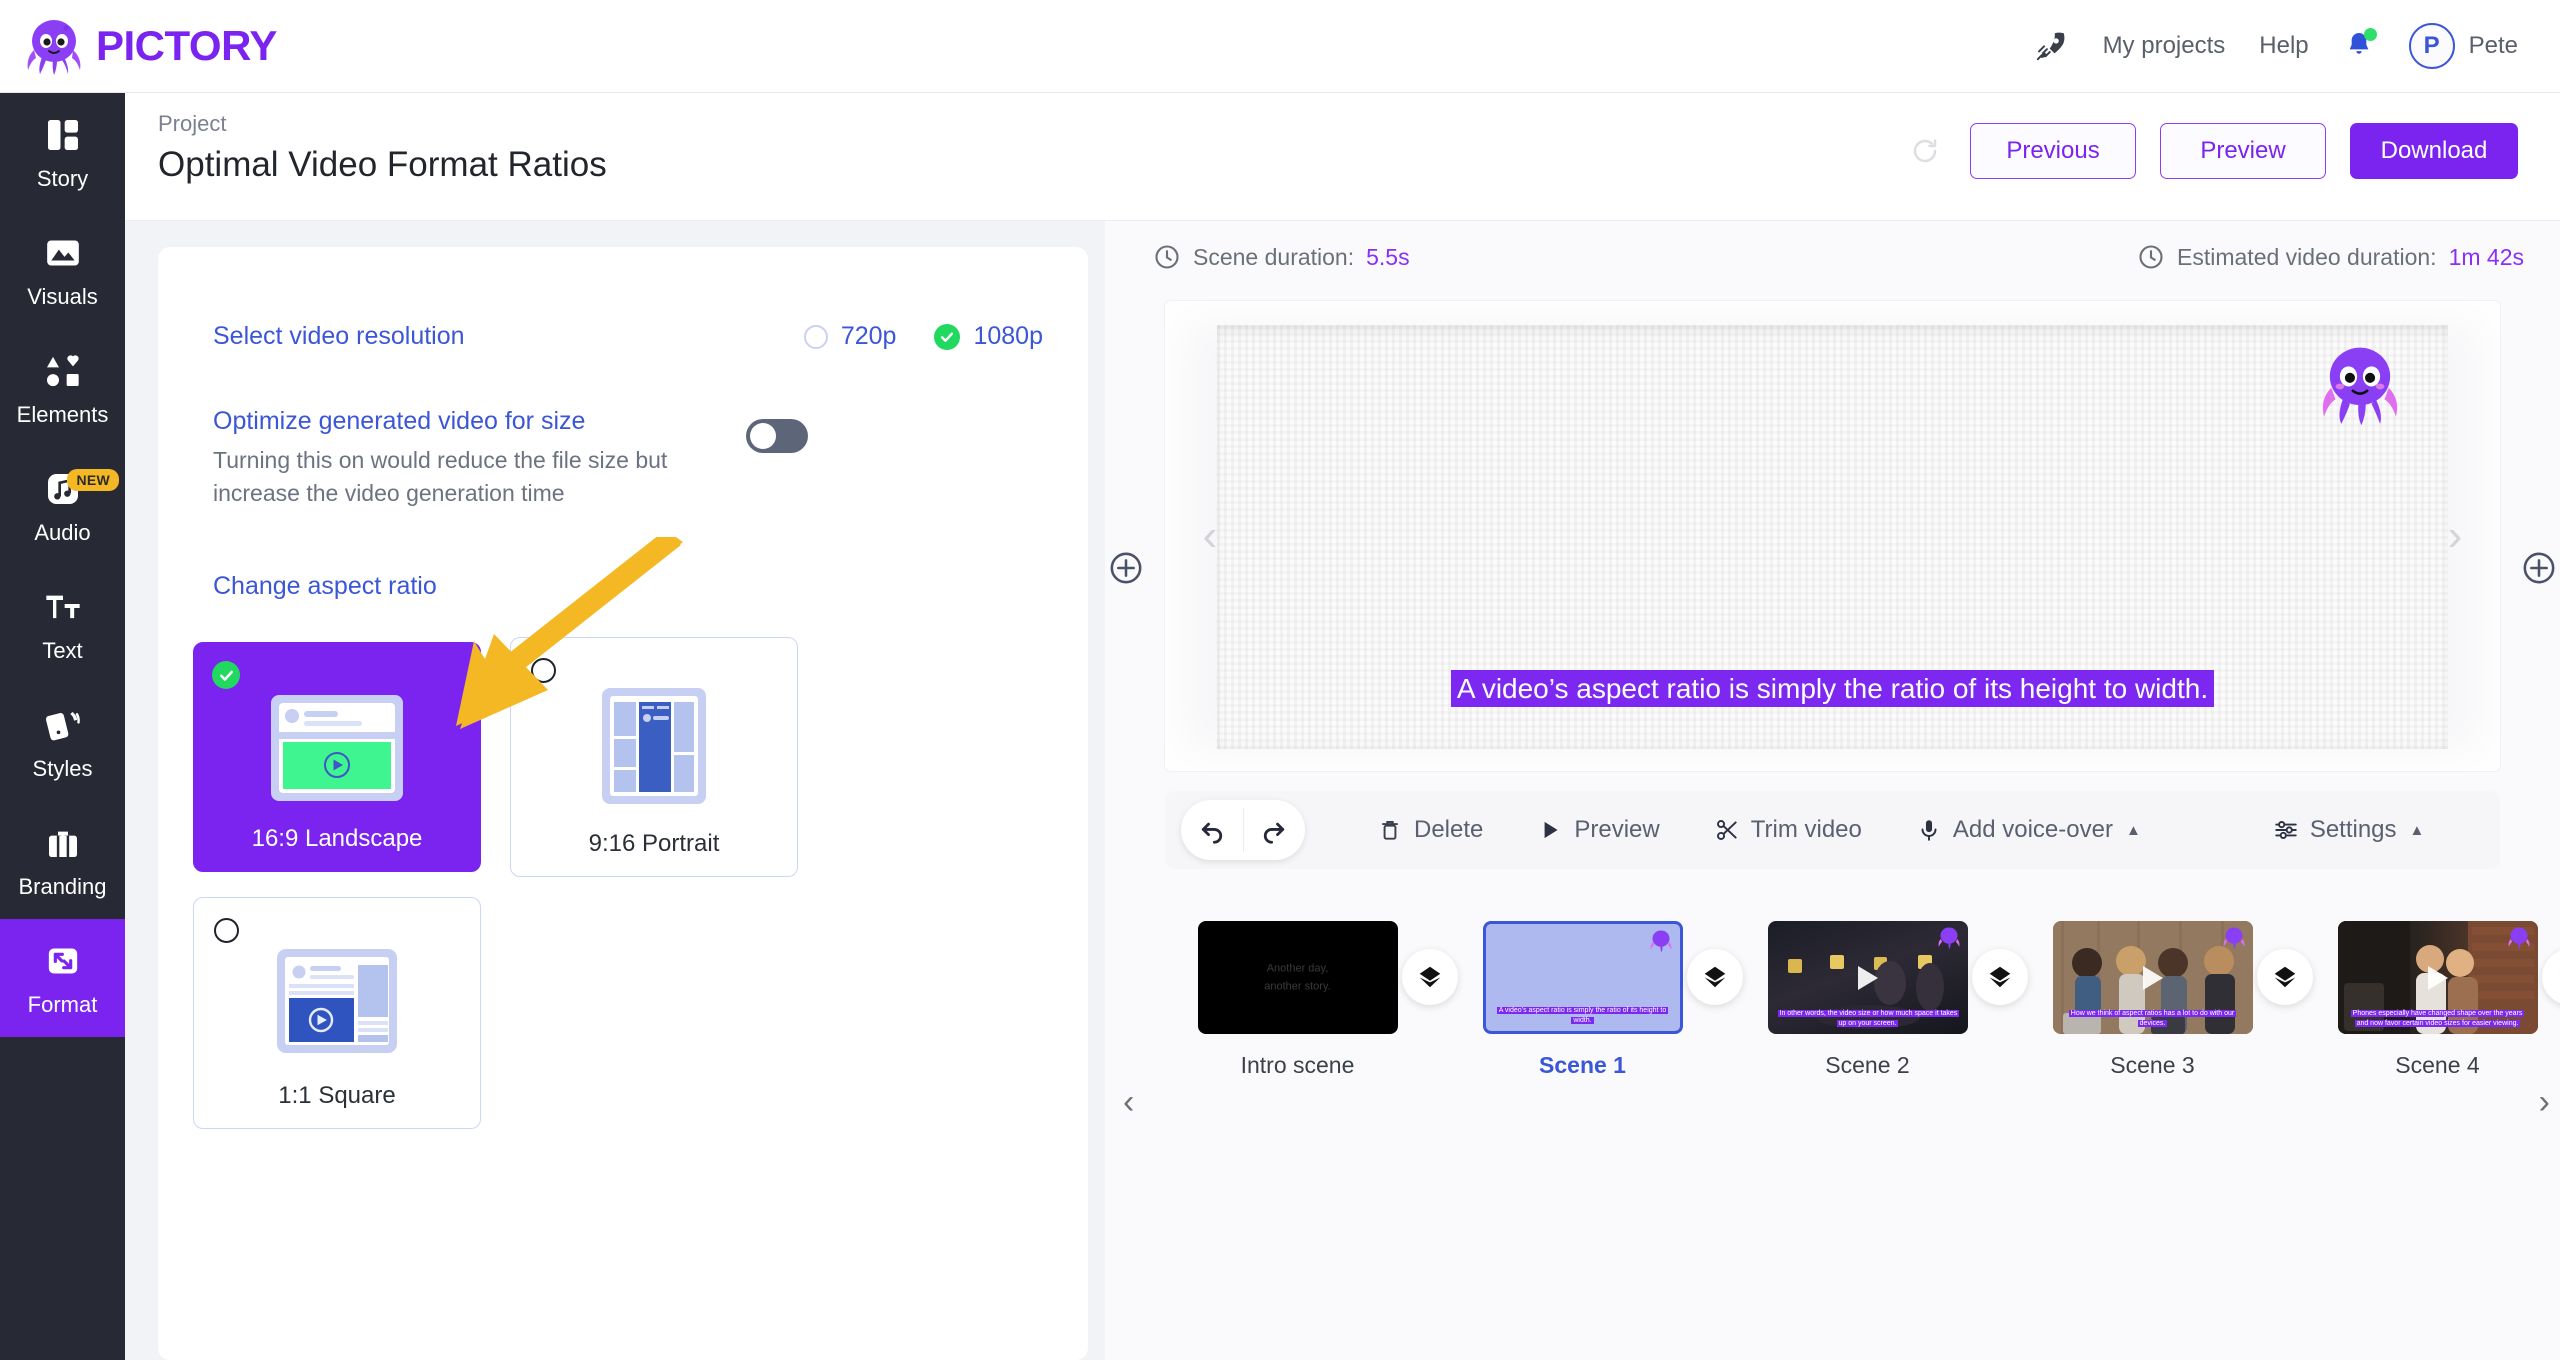  Describe the element at coordinates (2151, 257) in the screenshot. I see `clock-icon` at that location.